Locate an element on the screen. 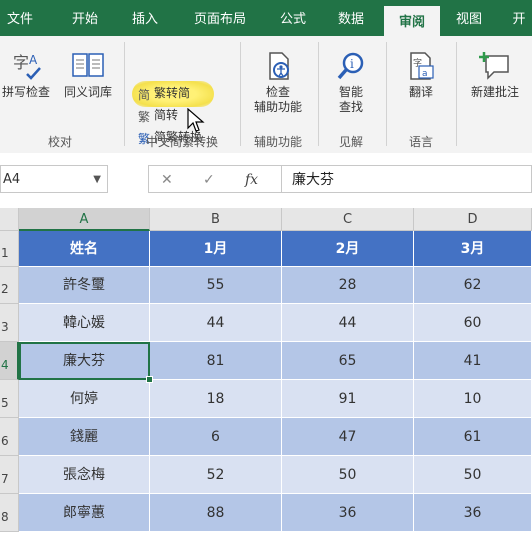  svg-text: 繁 is located at coordinates (144, 116).